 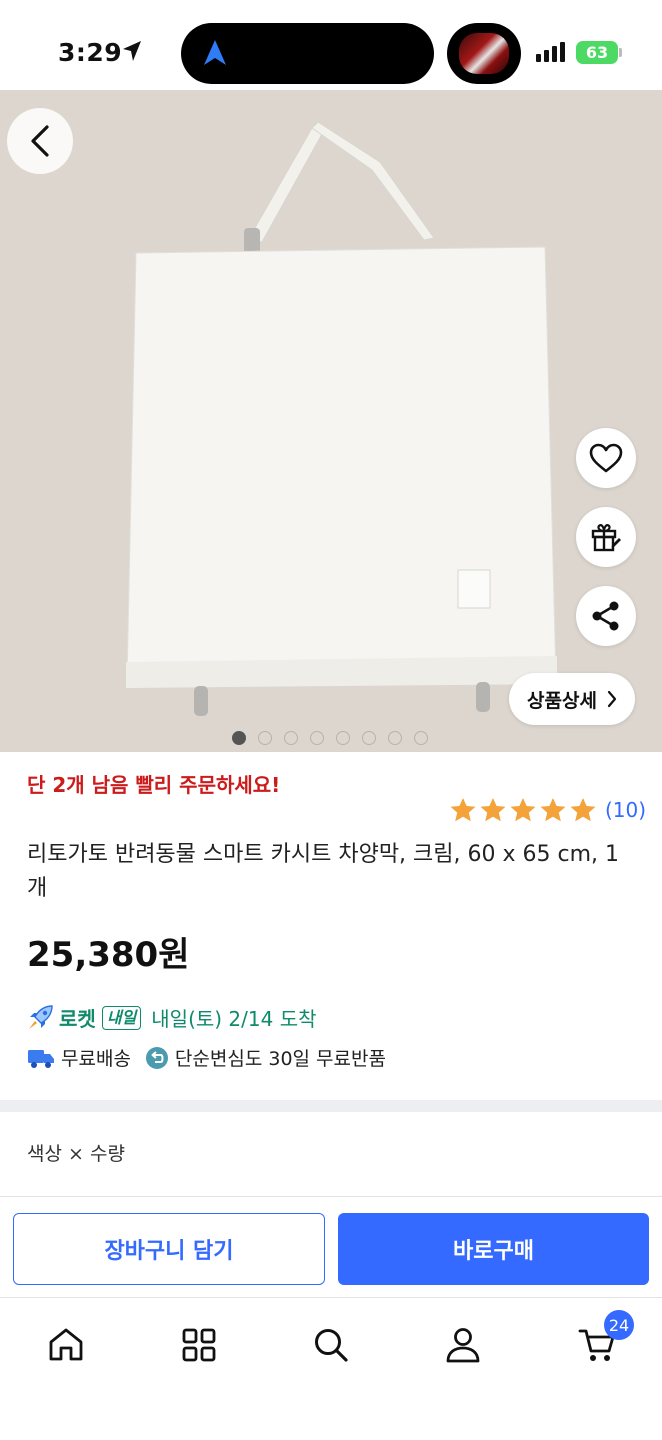 I want to click on nav-home, so click(x=66, y=1345).